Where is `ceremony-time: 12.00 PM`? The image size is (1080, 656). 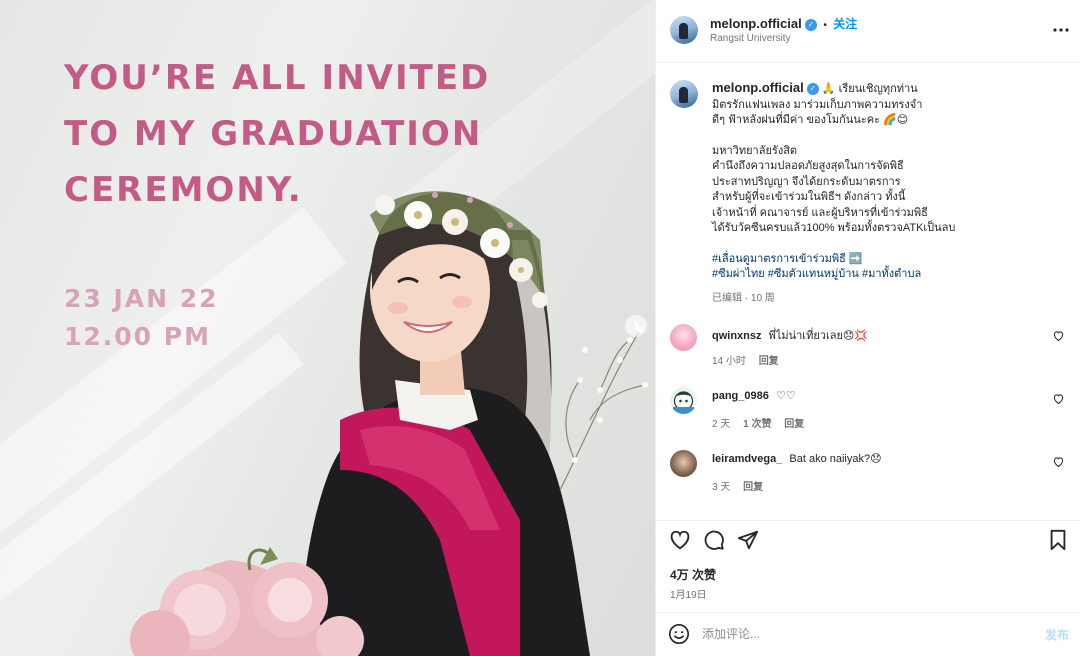
ceremony-time: 12.00 PM is located at coordinates (137, 336).